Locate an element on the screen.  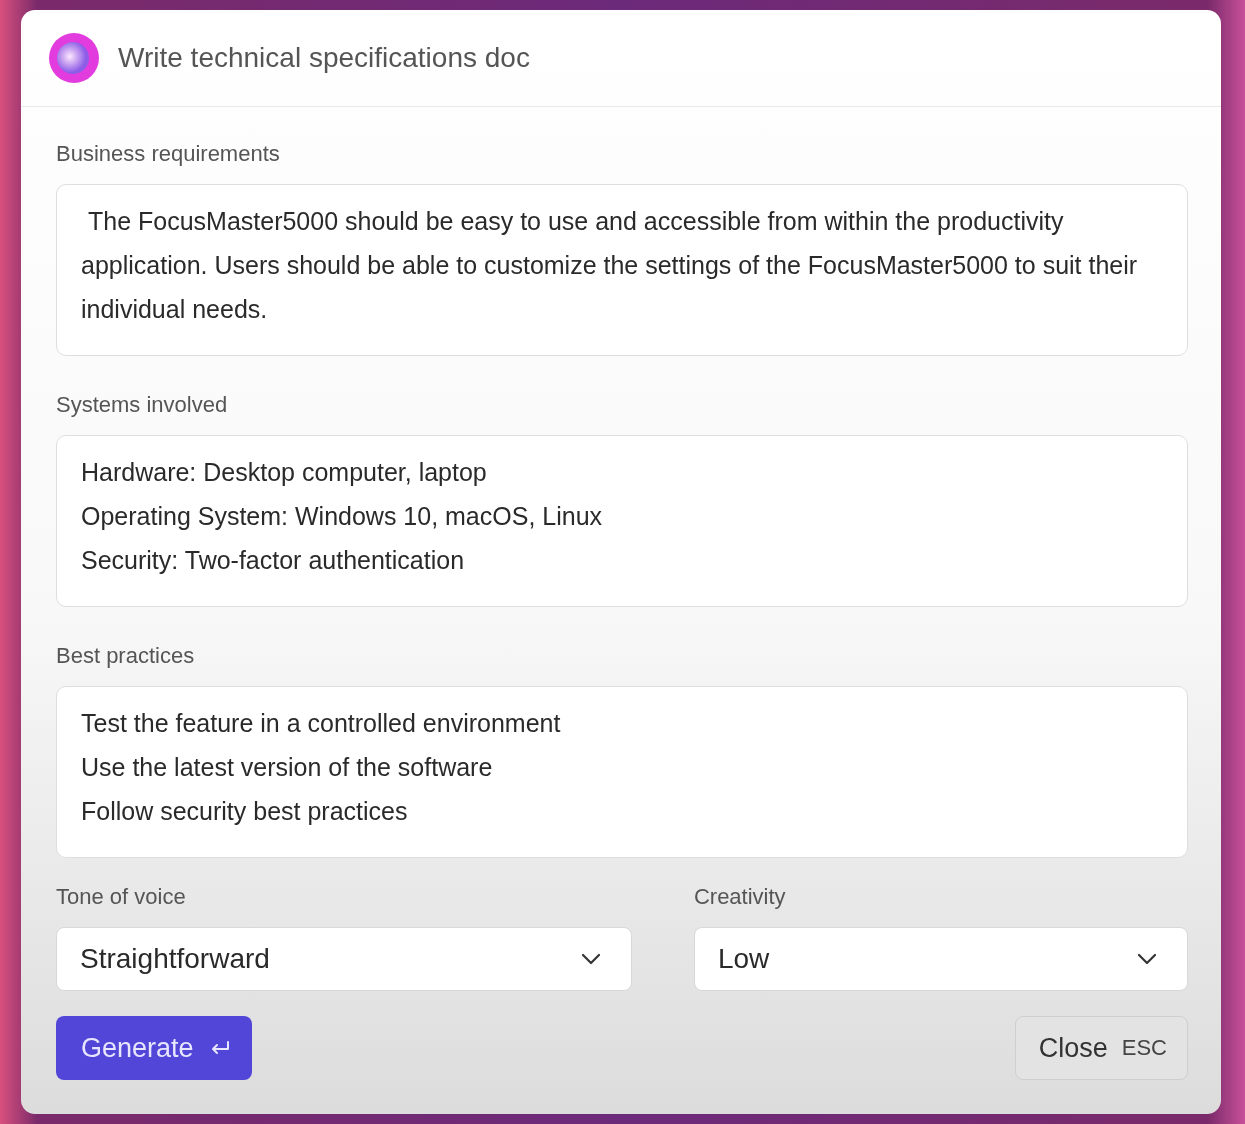
dropdown: Straightforward is located at coordinates (344, 959).